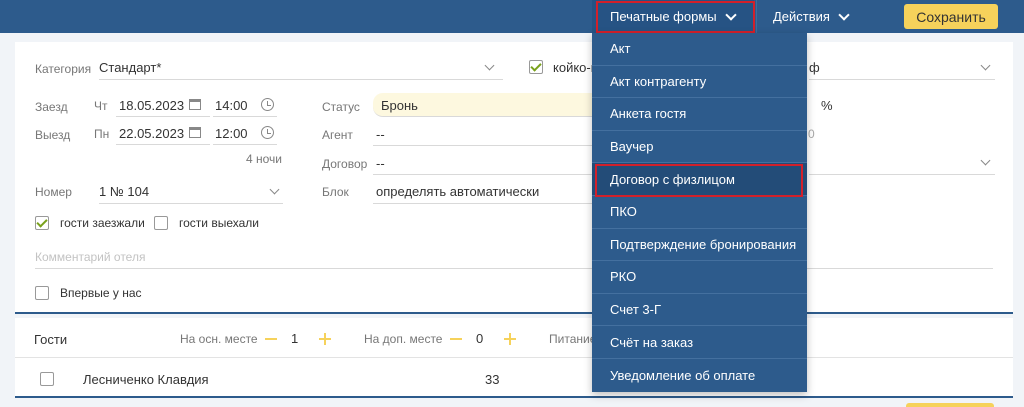 This screenshot has width=1024, height=407. Describe the element at coordinates (699, 277) in the screenshot. I see `menu-item-rko: РКО` at that location.